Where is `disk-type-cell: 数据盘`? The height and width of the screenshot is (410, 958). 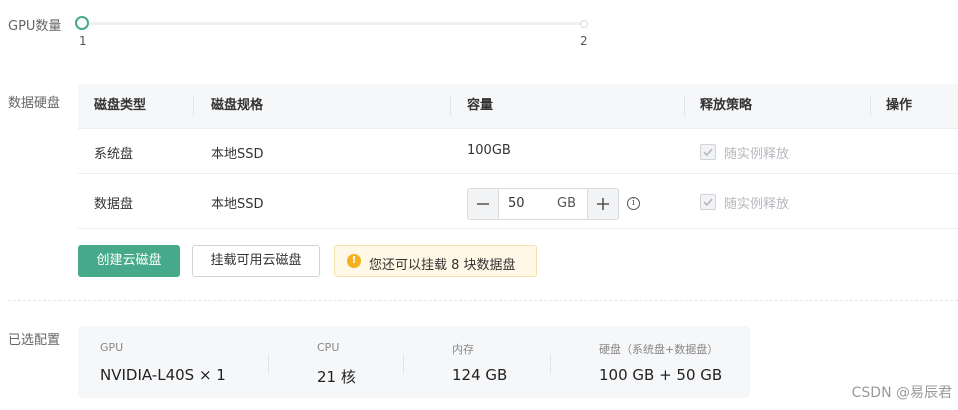
disk-type-cell: 数据盘 is located at coordinates (114, 204).